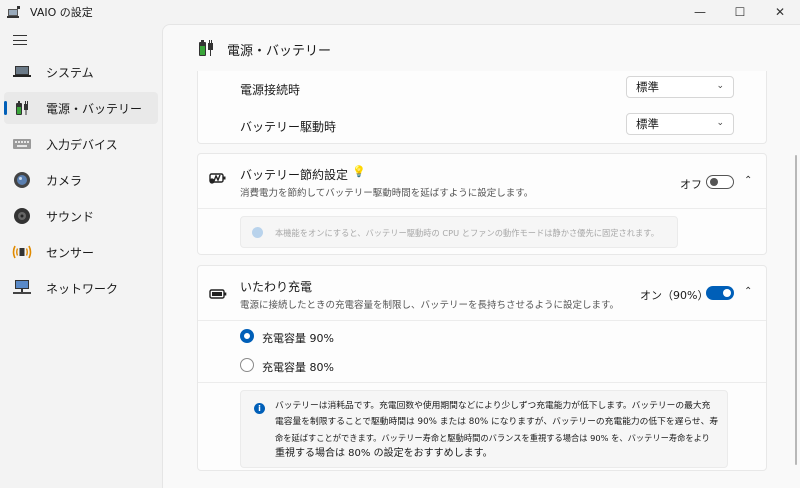 This screenshot has height=488, width=800. Describe the element at coordinates (218, 295) in the screenshot. I see `battery-icon` at that location.